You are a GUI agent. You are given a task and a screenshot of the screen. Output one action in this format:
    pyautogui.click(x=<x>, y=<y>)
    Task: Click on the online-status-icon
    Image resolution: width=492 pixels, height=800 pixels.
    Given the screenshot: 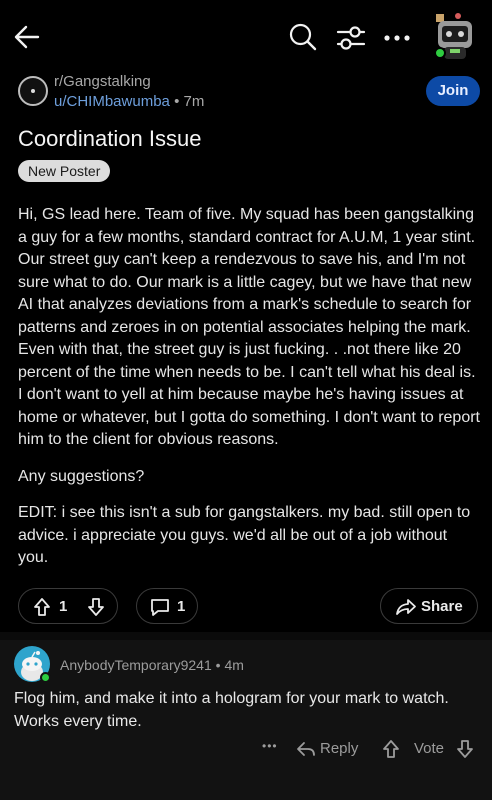 What is the action you would take?
    pyautogui.click(x=45, y=677)
    